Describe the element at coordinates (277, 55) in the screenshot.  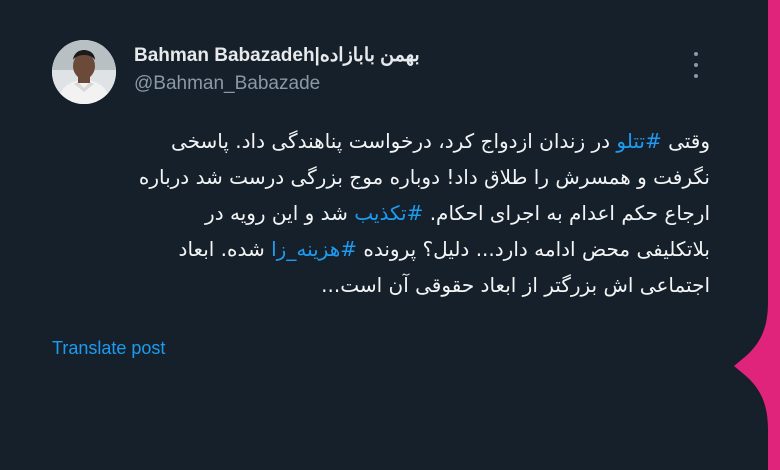
I see `author-name: Bahman Babazadeh|بهمن بابازاده` at that location.